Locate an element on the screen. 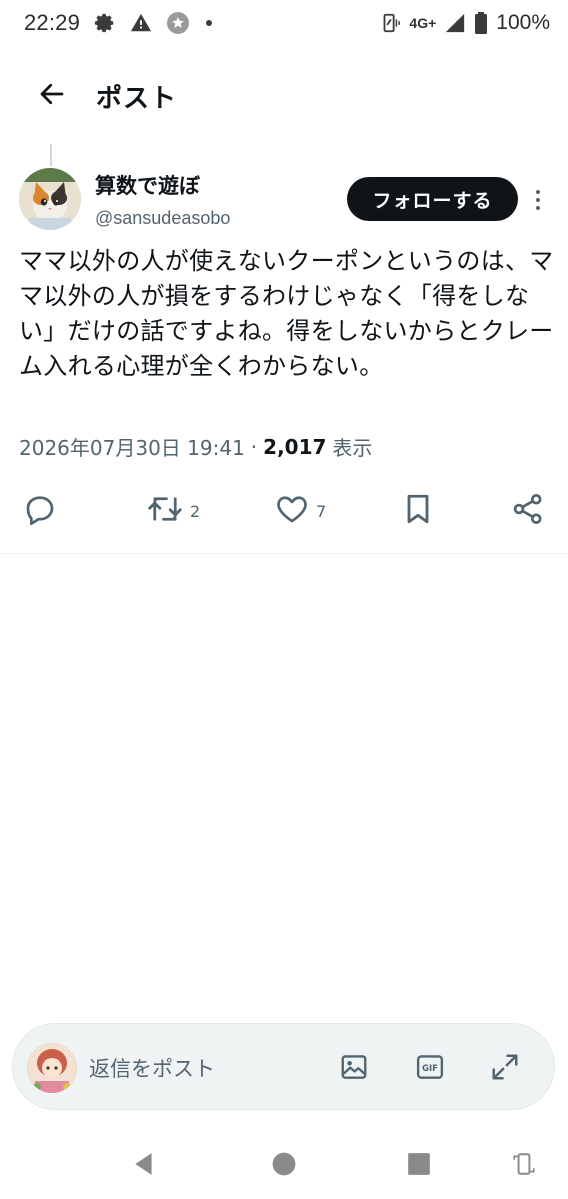 This screenshot has width=568, height=1199. gif-label: GIF is located at coordinates (430, 1069).